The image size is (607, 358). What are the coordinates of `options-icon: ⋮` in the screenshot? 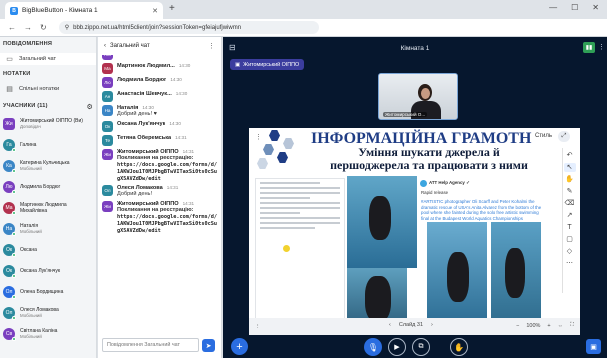 It's located at (601, 47).